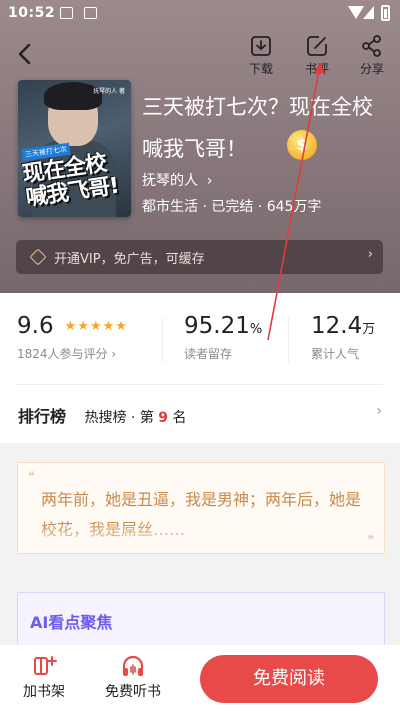 This screenshot has height=711, width=400. What do you see at coordinates (72, 337) in the screenshot?
I see `rating-stat: 9.6 ★★★★★ 1824人参与评分 ›` at bounding box center [72, 337].